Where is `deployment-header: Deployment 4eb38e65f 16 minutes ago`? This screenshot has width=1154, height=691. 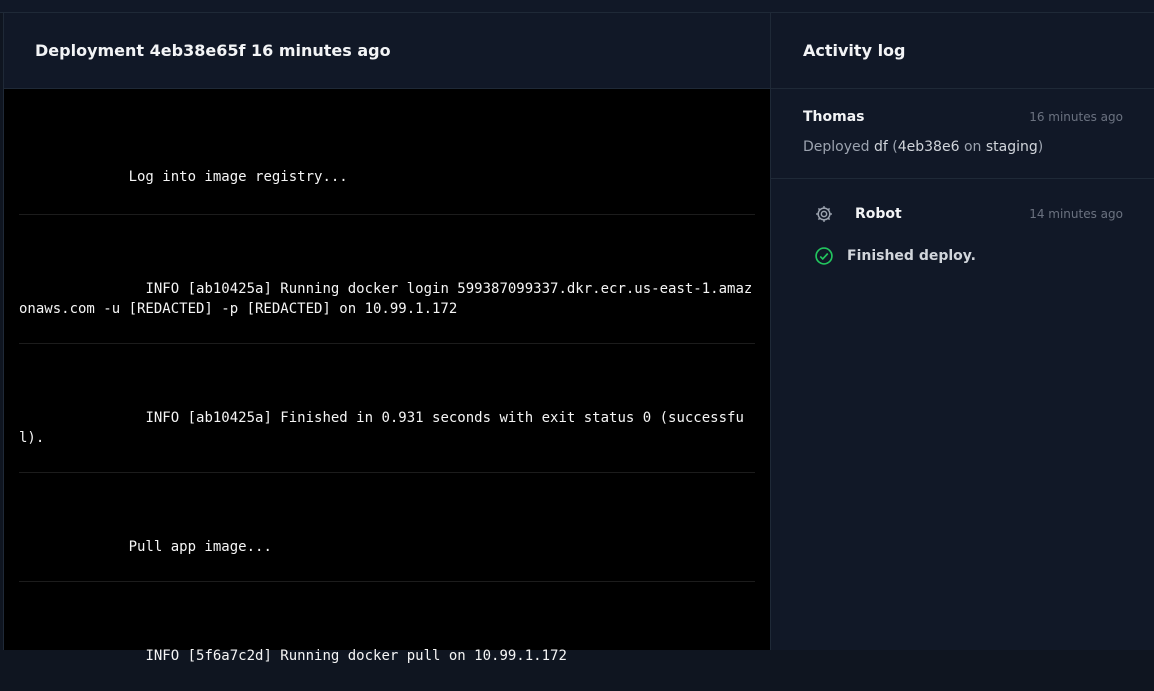 deployment-header: Deployment 4eb38e65f 16 minutes ago is located at coordinates (387, 51).